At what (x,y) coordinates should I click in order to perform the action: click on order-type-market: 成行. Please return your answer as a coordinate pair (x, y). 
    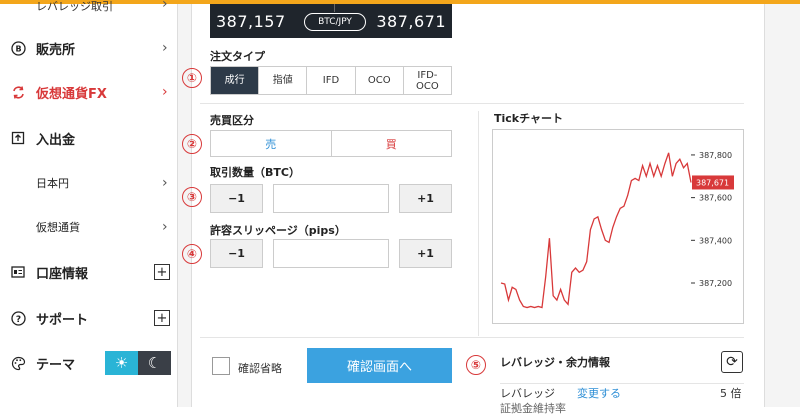
    Looking at the image, I should click on (235, 80).